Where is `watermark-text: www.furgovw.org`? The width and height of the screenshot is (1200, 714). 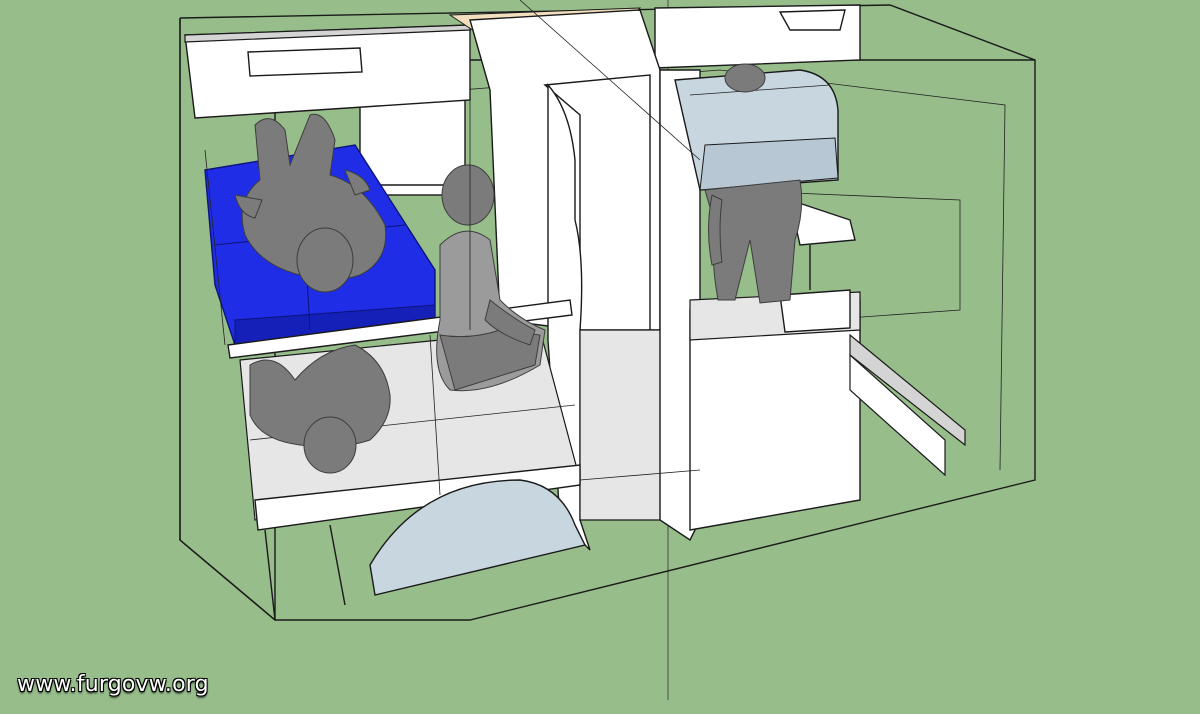 watermark-text: www.furgovw.org is located at coordinates (113, 684).